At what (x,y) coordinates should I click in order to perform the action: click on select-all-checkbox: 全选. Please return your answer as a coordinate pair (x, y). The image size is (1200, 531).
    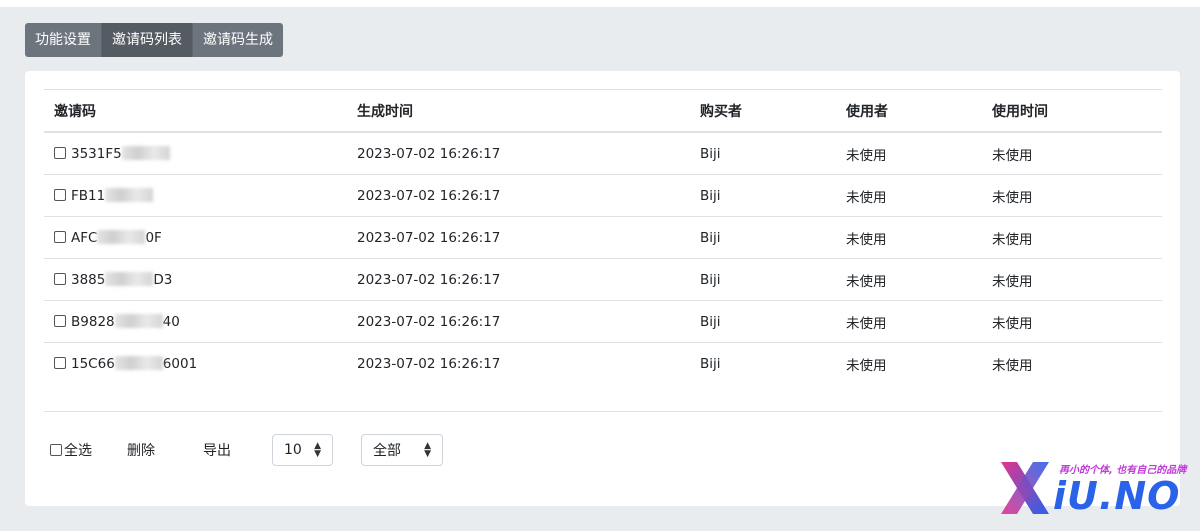
    Looking at the image, I should click on (71, 450).